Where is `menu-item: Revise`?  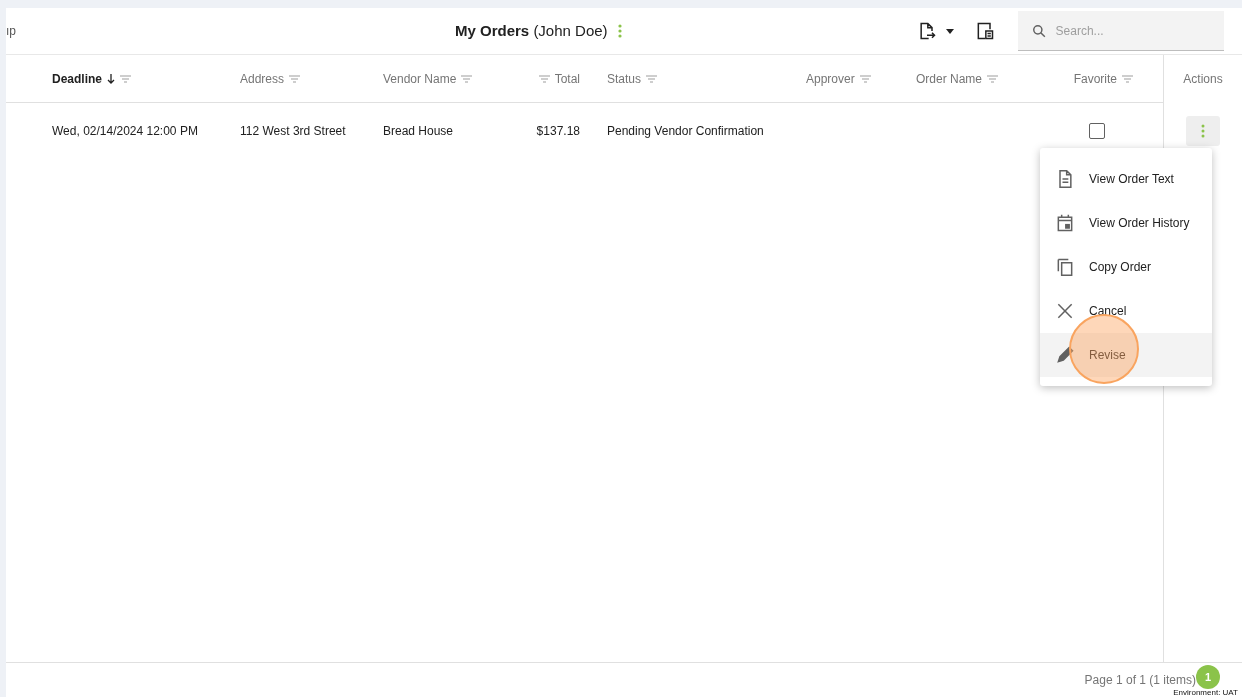 menu-item: Revise is located at coordinates (1126, 355).